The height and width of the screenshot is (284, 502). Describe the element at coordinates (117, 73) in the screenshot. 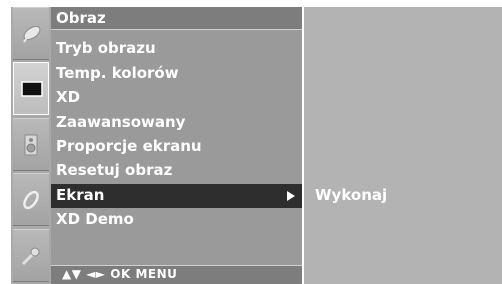

I see `menu-item-label: Temp. kolorów` at that location.